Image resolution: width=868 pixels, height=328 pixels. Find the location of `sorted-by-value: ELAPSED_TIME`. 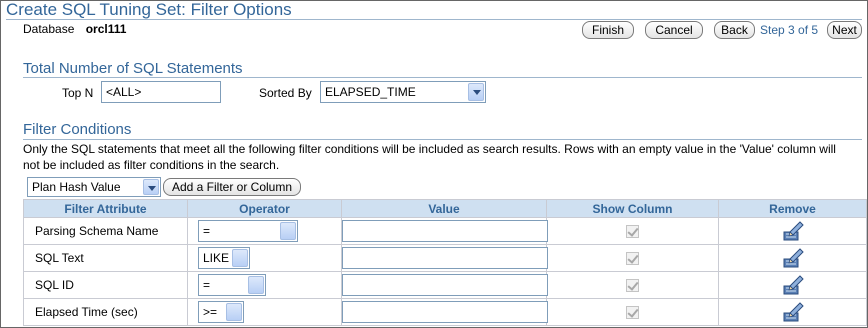

sorted-by-value: ELAPSED_TIME is located at coordinates (370, 92).